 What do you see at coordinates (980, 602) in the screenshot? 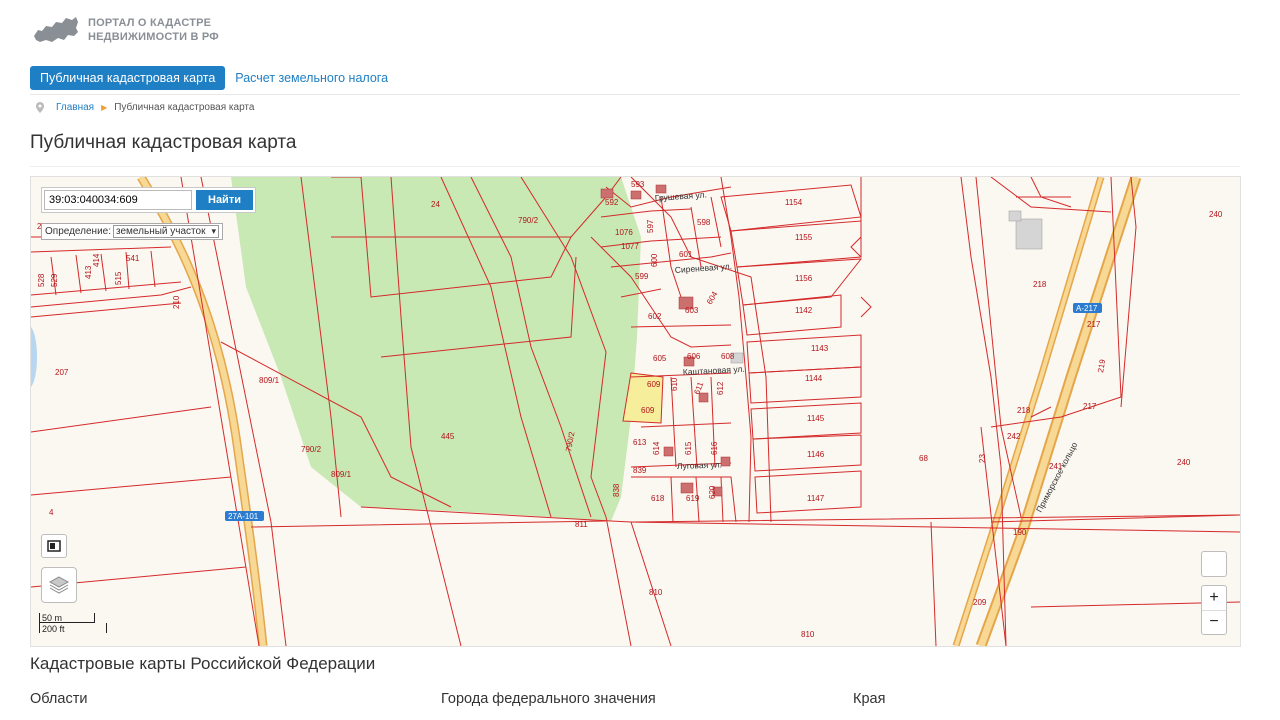
I see `parcel-label: 209` at bounding box center [980, 602].